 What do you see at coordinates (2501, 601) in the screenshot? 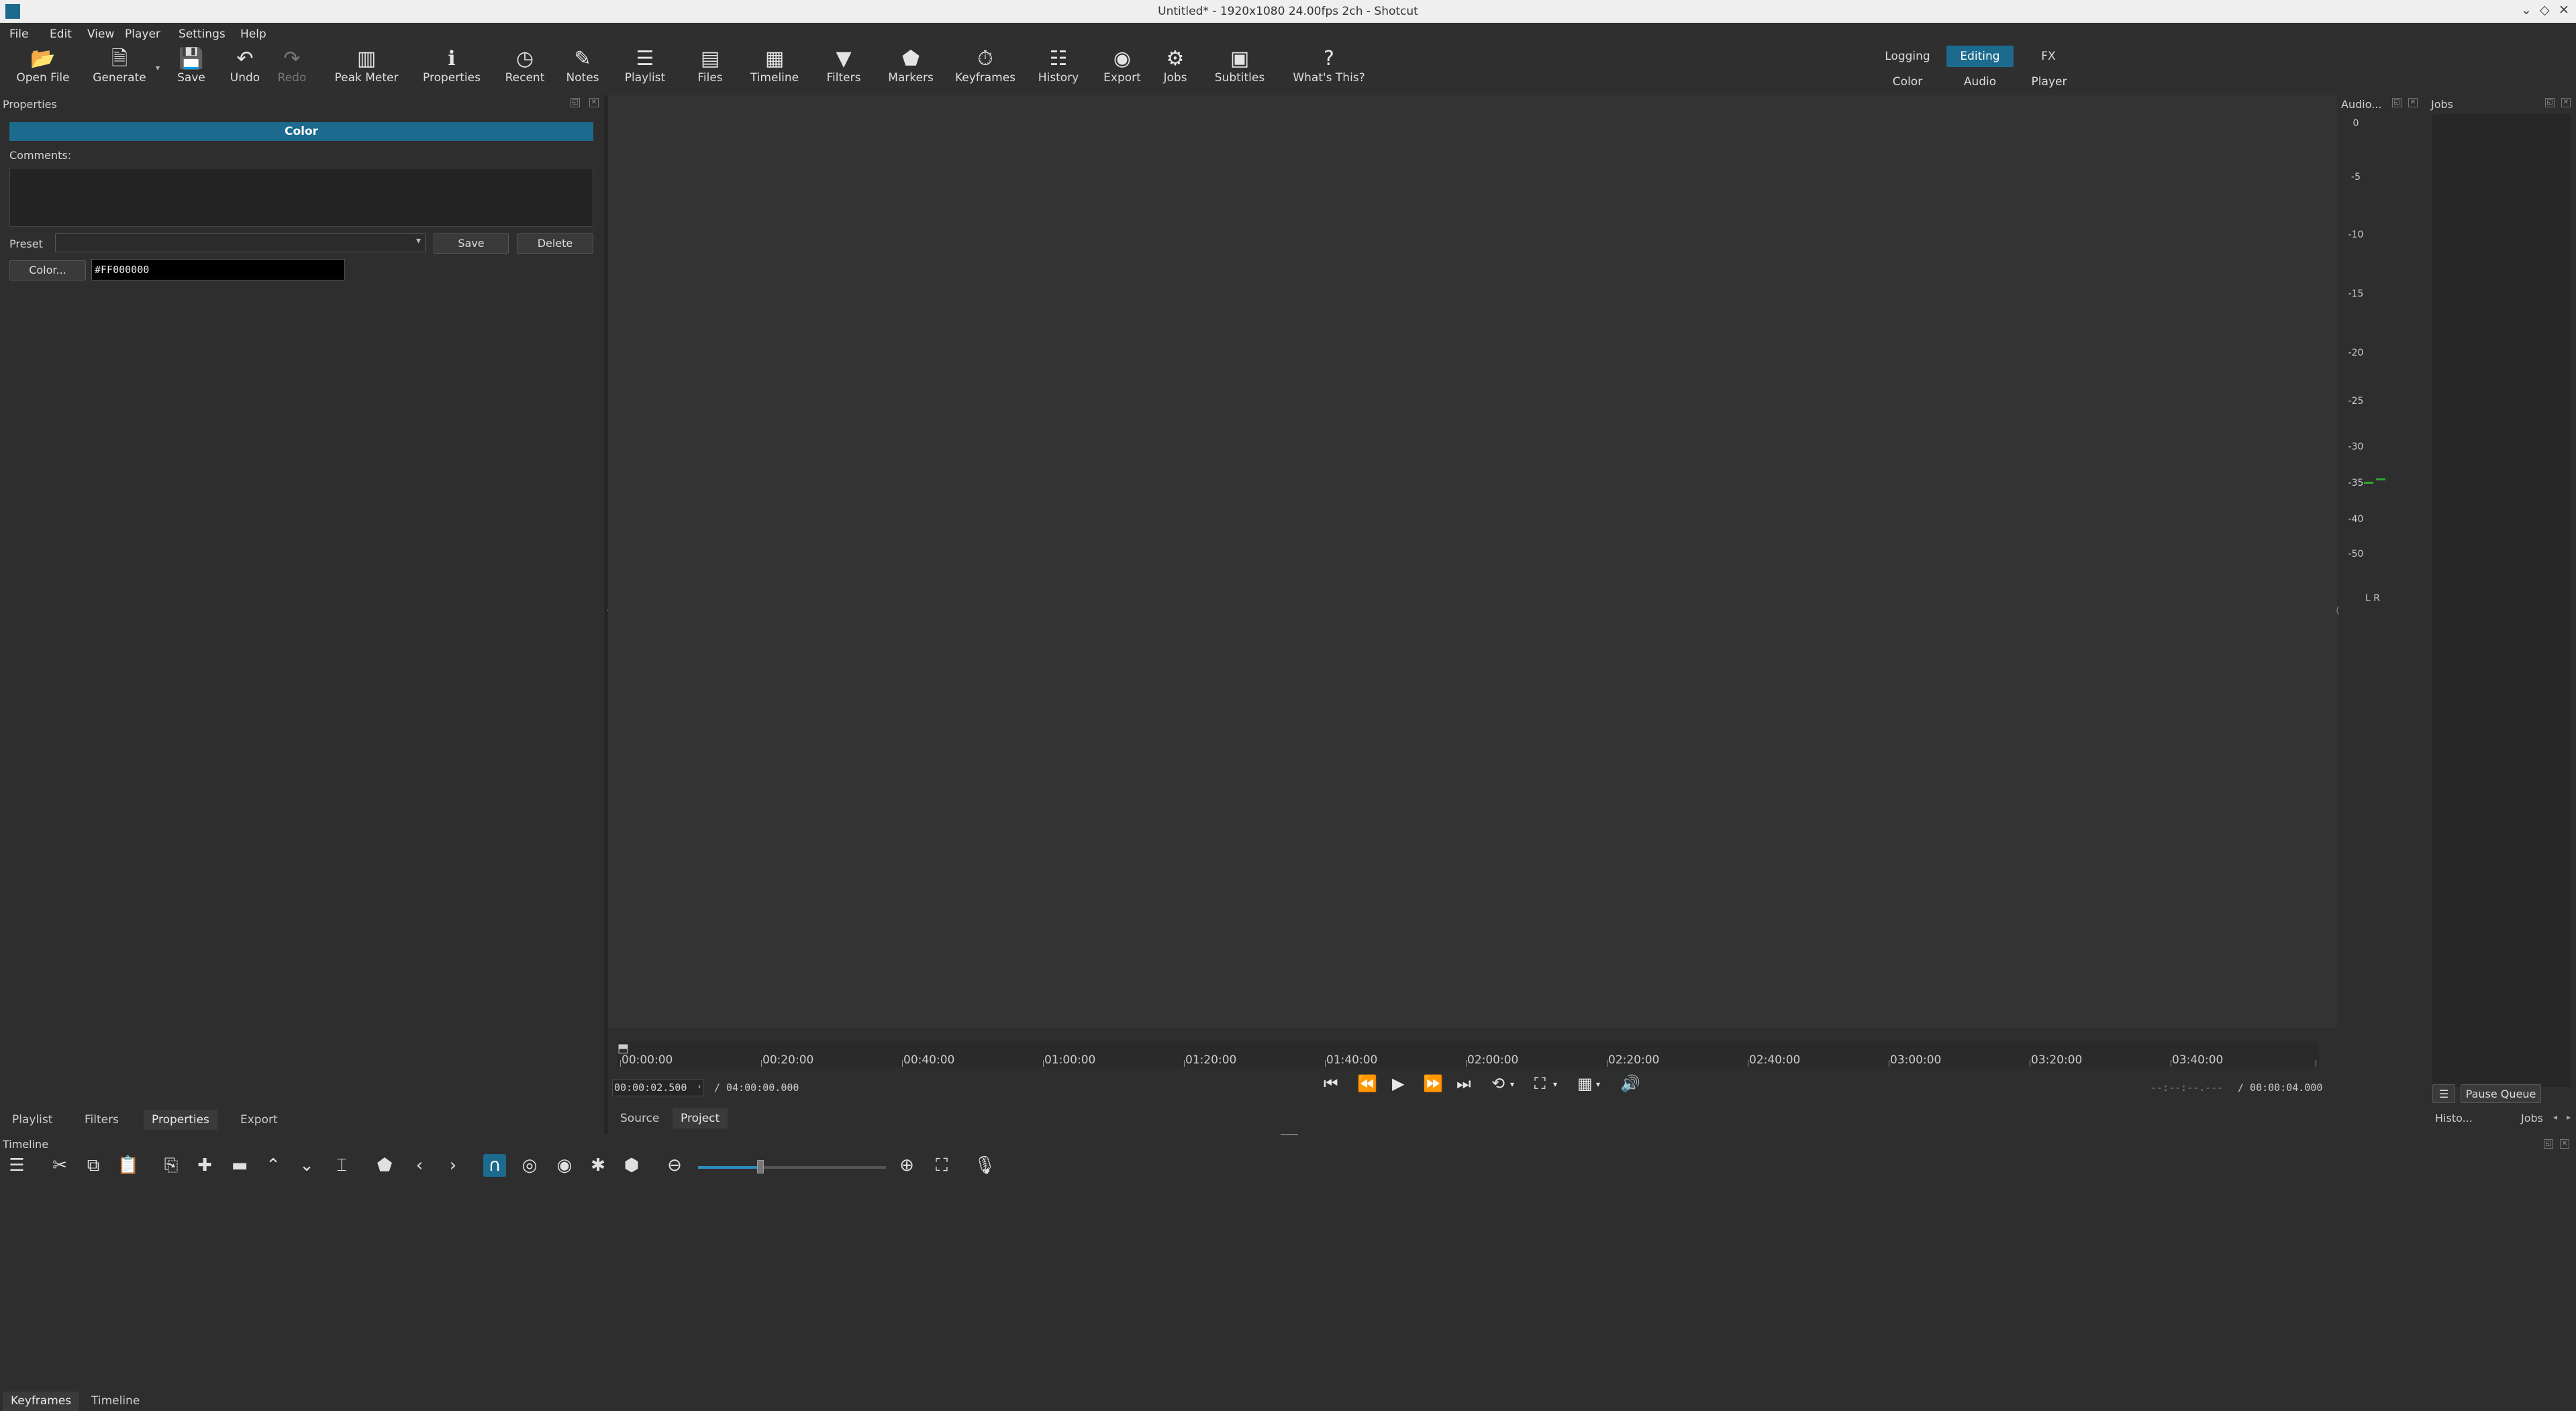
I see `jobs-list` at bounding box center [2501, 601].